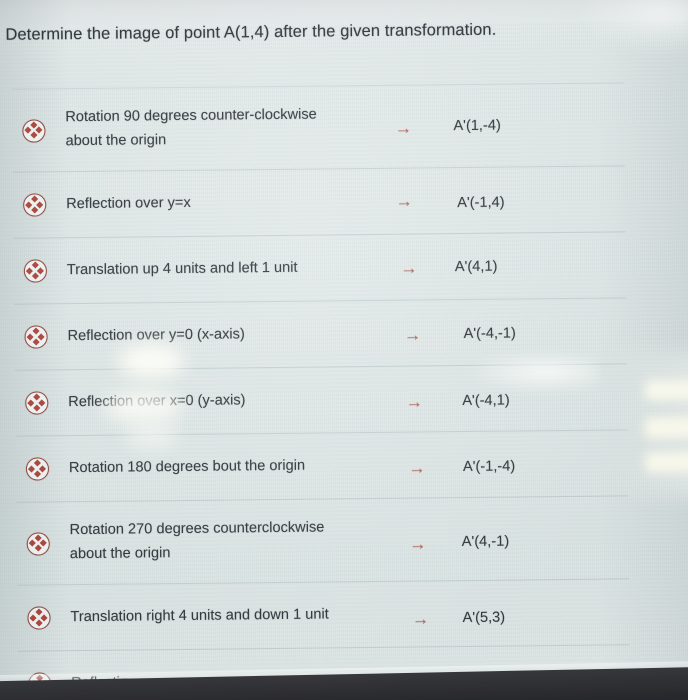 The width and height of the screenshot is (688, 700). I want to click on answer-value: A'(-4,-1), so click(489, 333).